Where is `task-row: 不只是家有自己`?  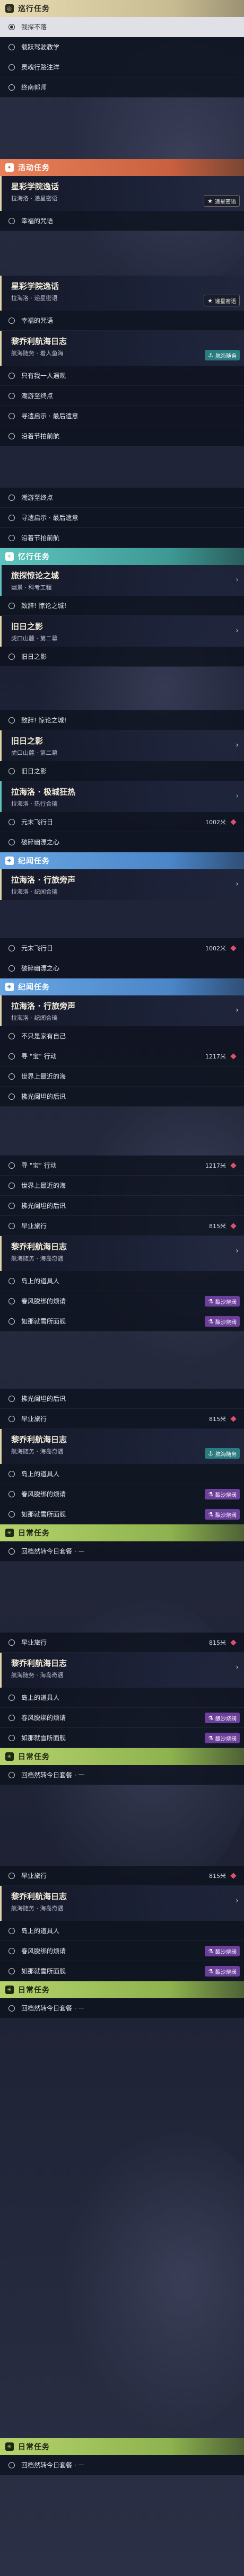 task-row: 不只是家有自己 is located at coordinates (122, 1036).